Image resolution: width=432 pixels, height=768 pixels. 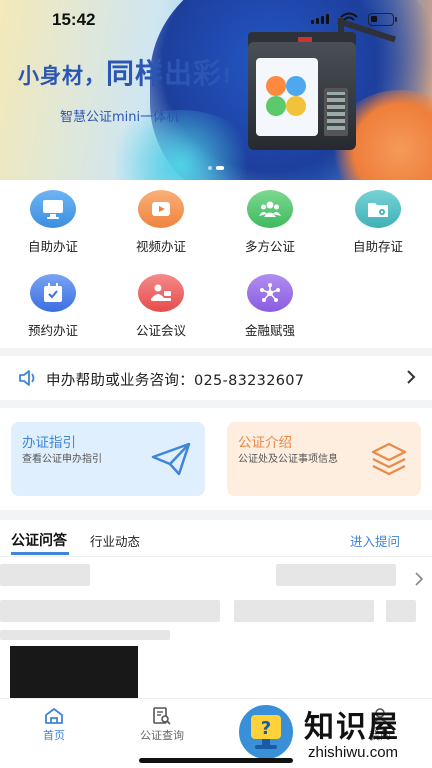 What do you see at coordinates (52, 246) in the screenshot?
I see `service-label: 自助办证` at bounding box center [52, 246].